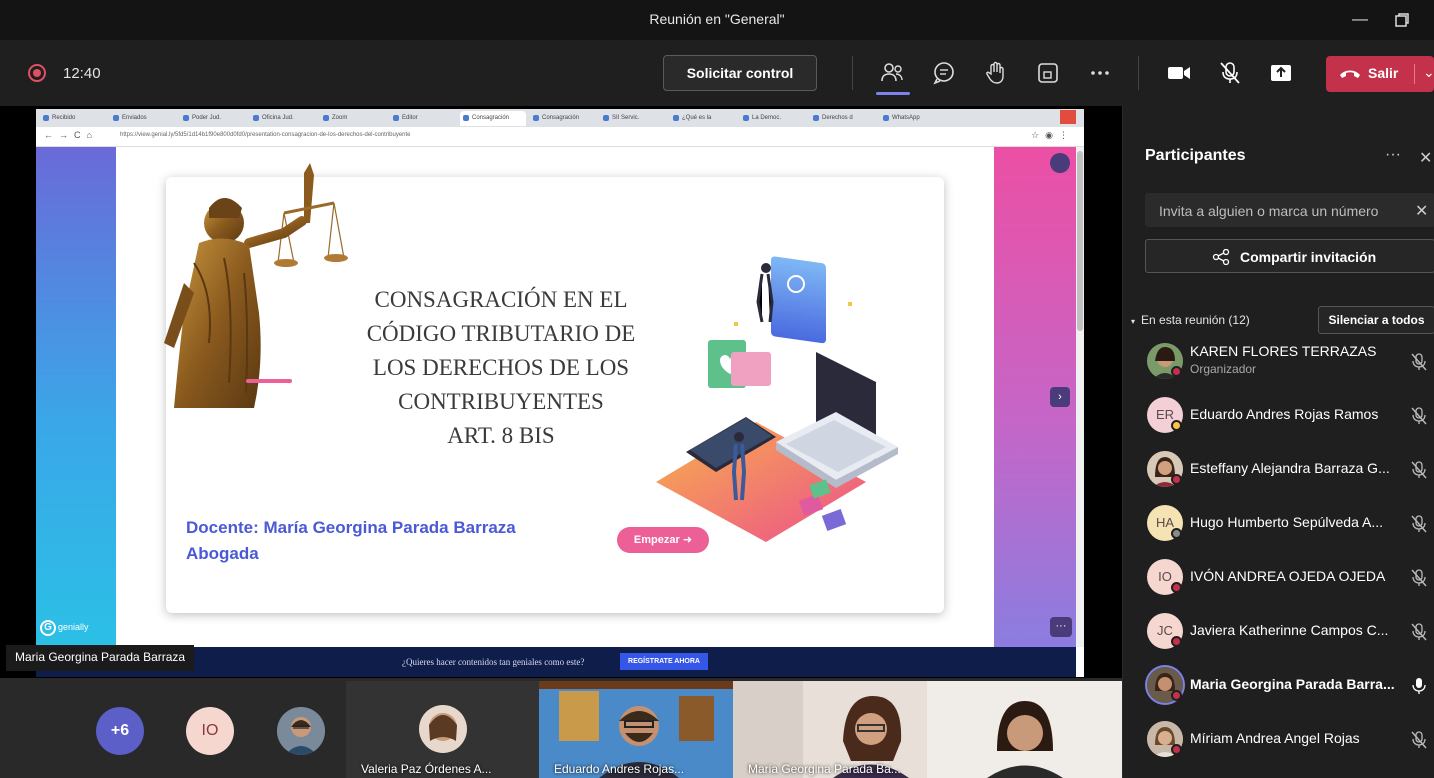 The image size is (1434, 778). Describe the element at coordinates (563, 118) in the screenshot. I see `browser-tab: Consagración` at that location.